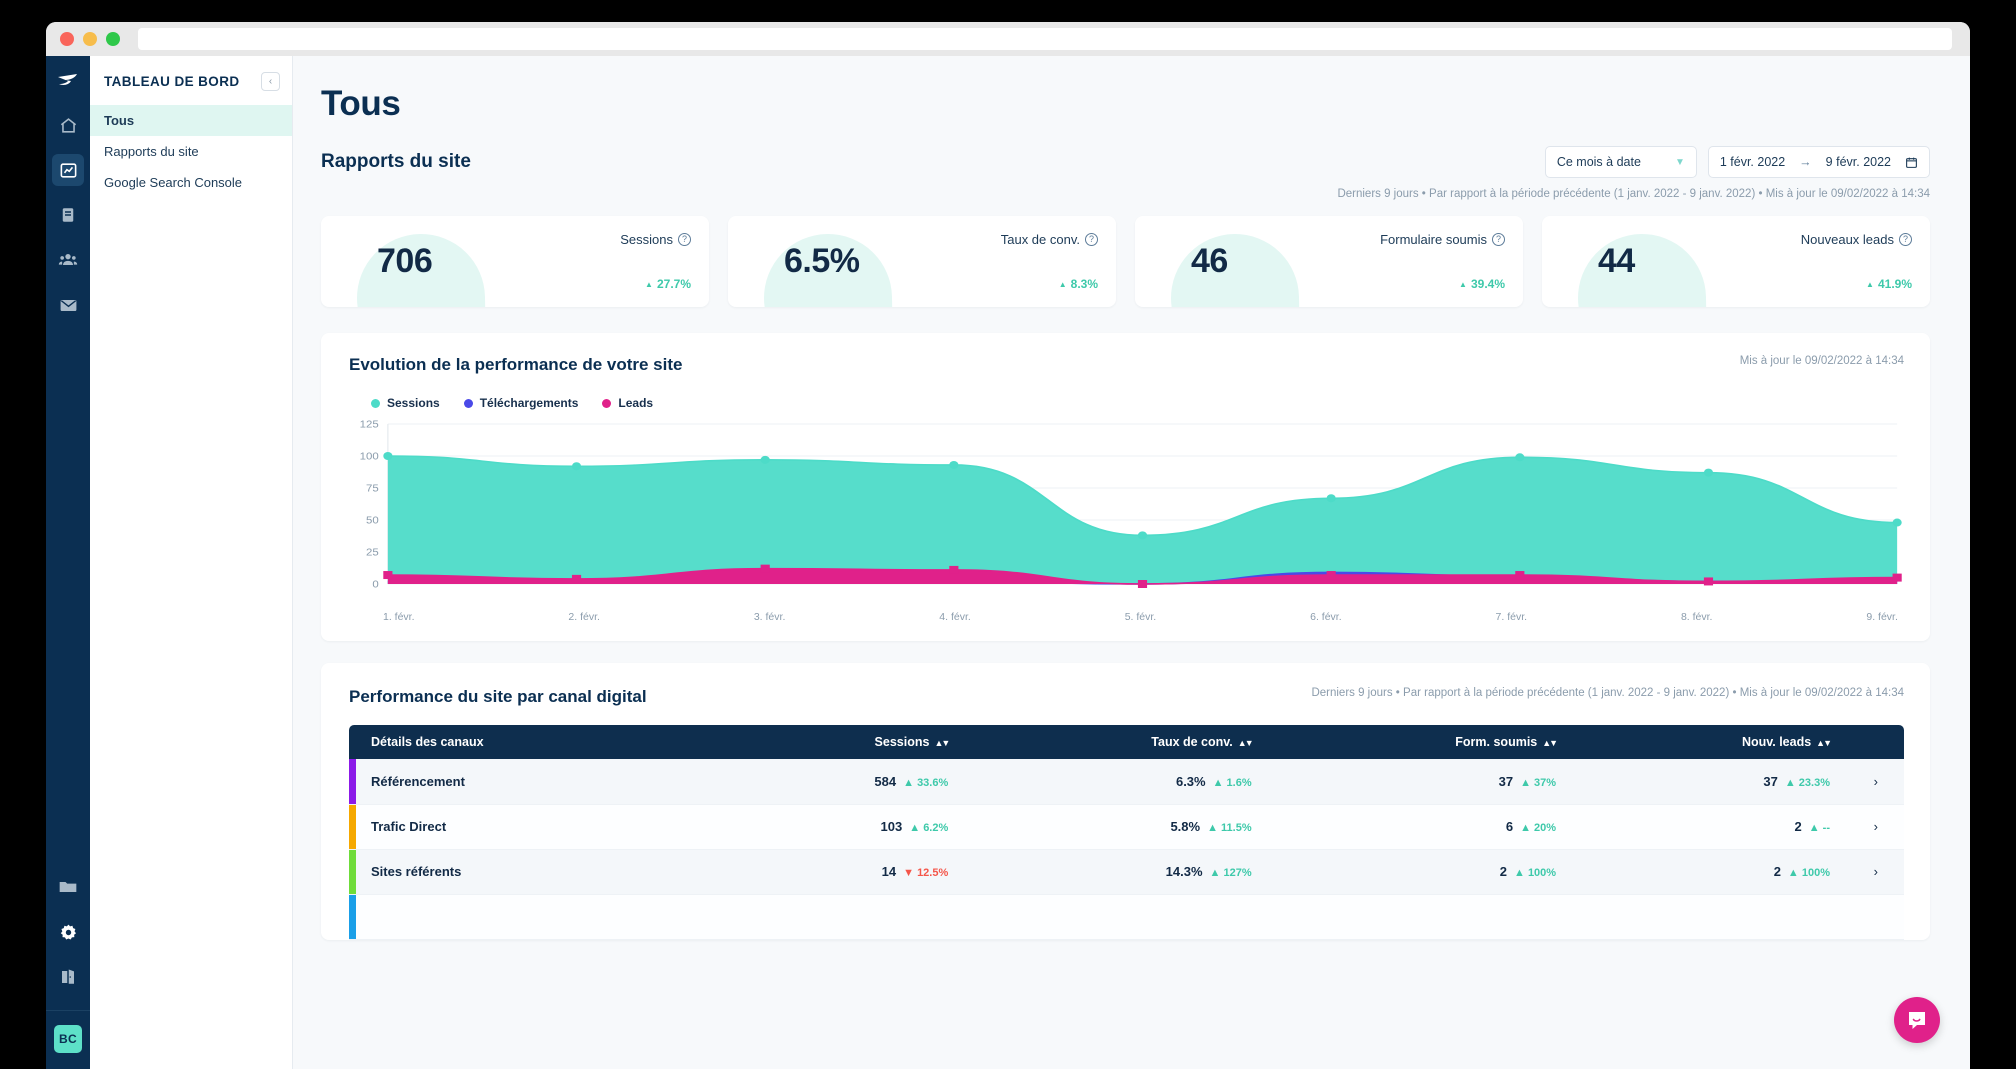 The height and width of the screenshot is (1069, 2016). I want to click on cell-forms-submitted: 37 ▲ 37%, so click(1430, 782).